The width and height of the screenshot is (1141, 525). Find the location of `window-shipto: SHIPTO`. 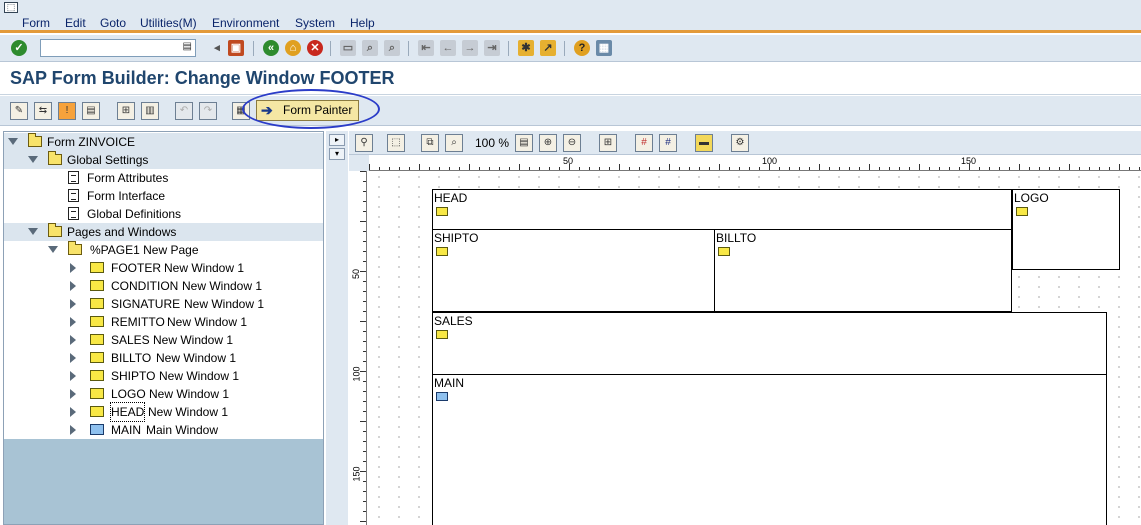

window-shipto: SHIPTO is located at coordinates (573, 270).